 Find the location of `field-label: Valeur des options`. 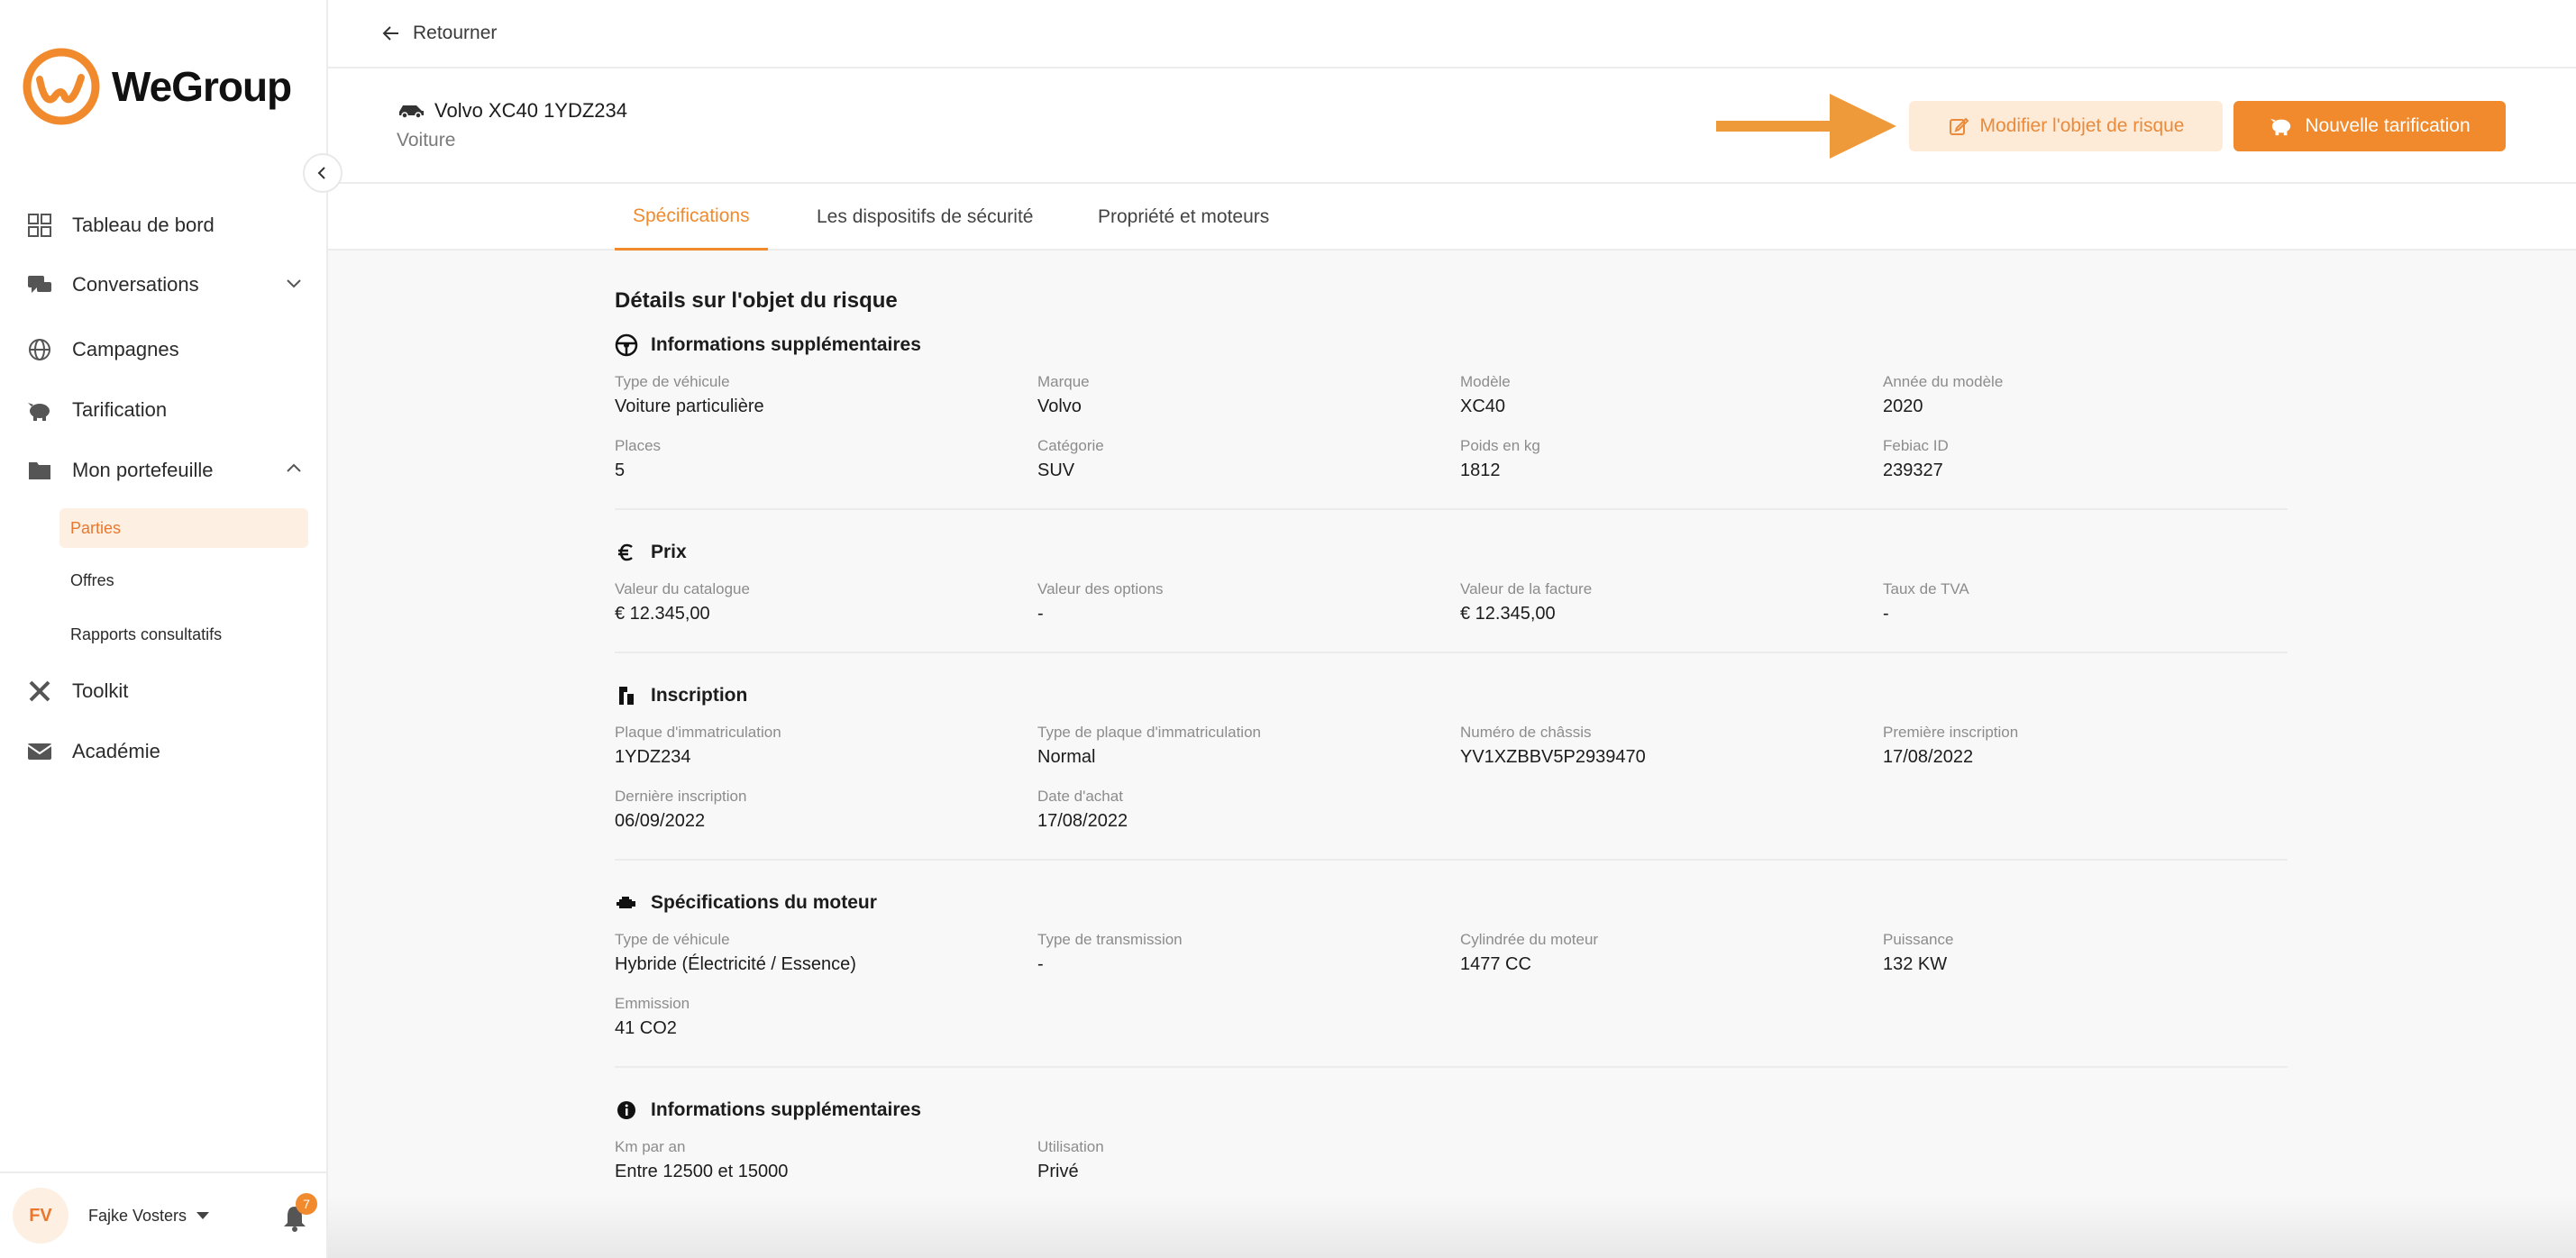

field-label: Valeur des options is located at coordinates (1100, 588).